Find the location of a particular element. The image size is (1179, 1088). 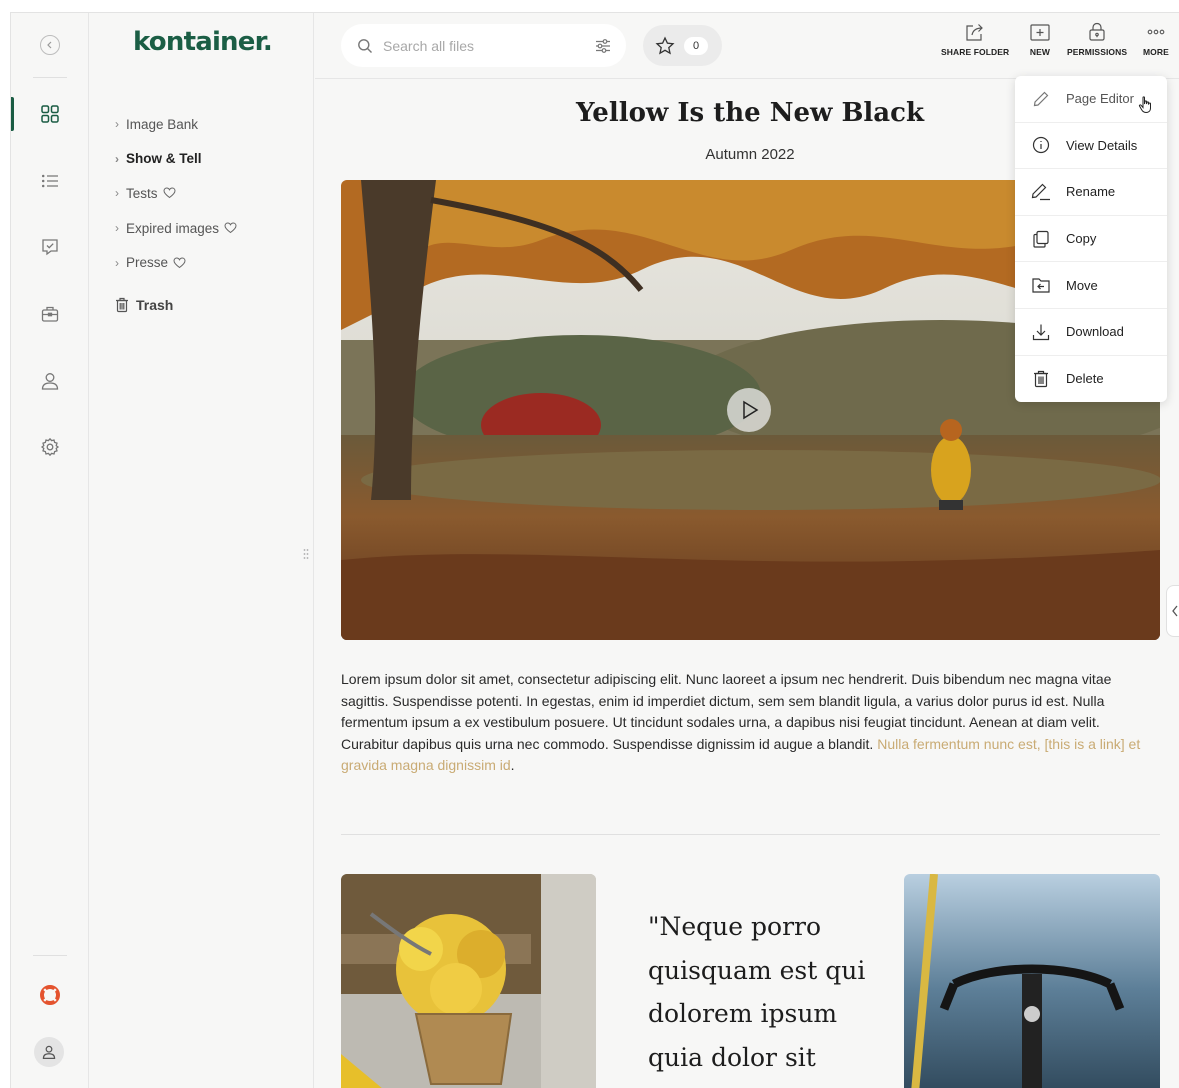

trash-item: Trash is located at coordinates (176, 305).